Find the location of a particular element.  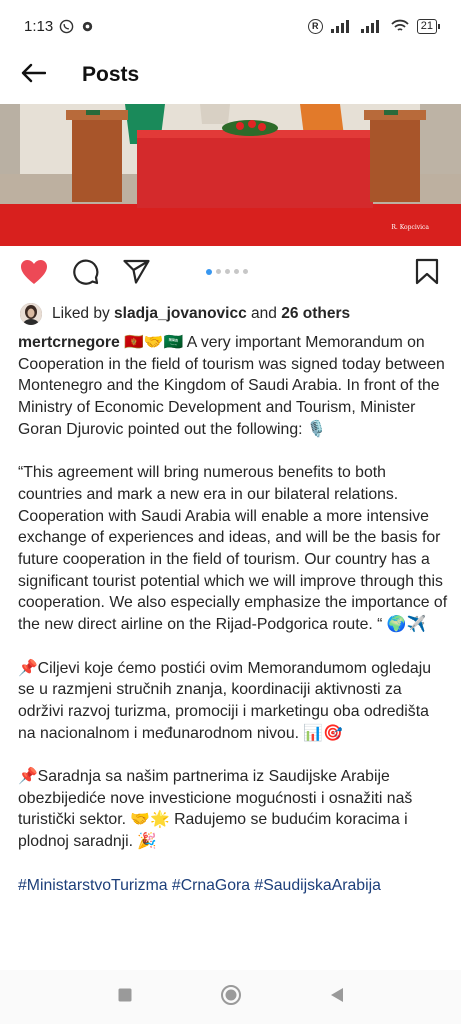

comment-button is located at coordinates (85, 274).